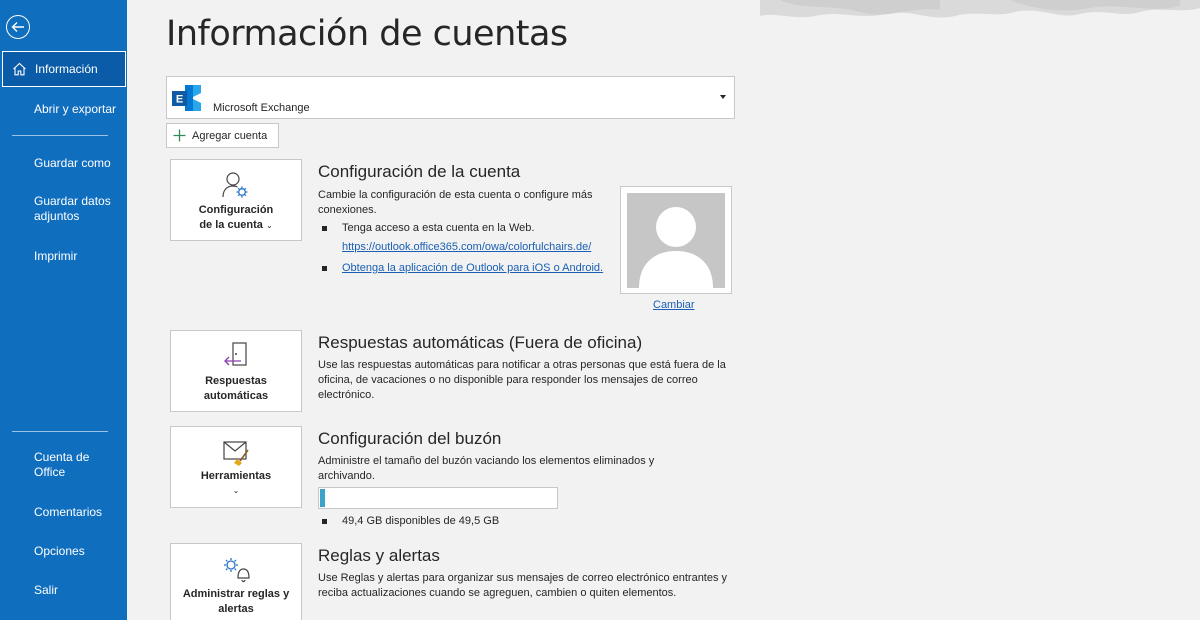 This screenshot has height=620, width=1200. I want to click on back-button, so click(18, 27).